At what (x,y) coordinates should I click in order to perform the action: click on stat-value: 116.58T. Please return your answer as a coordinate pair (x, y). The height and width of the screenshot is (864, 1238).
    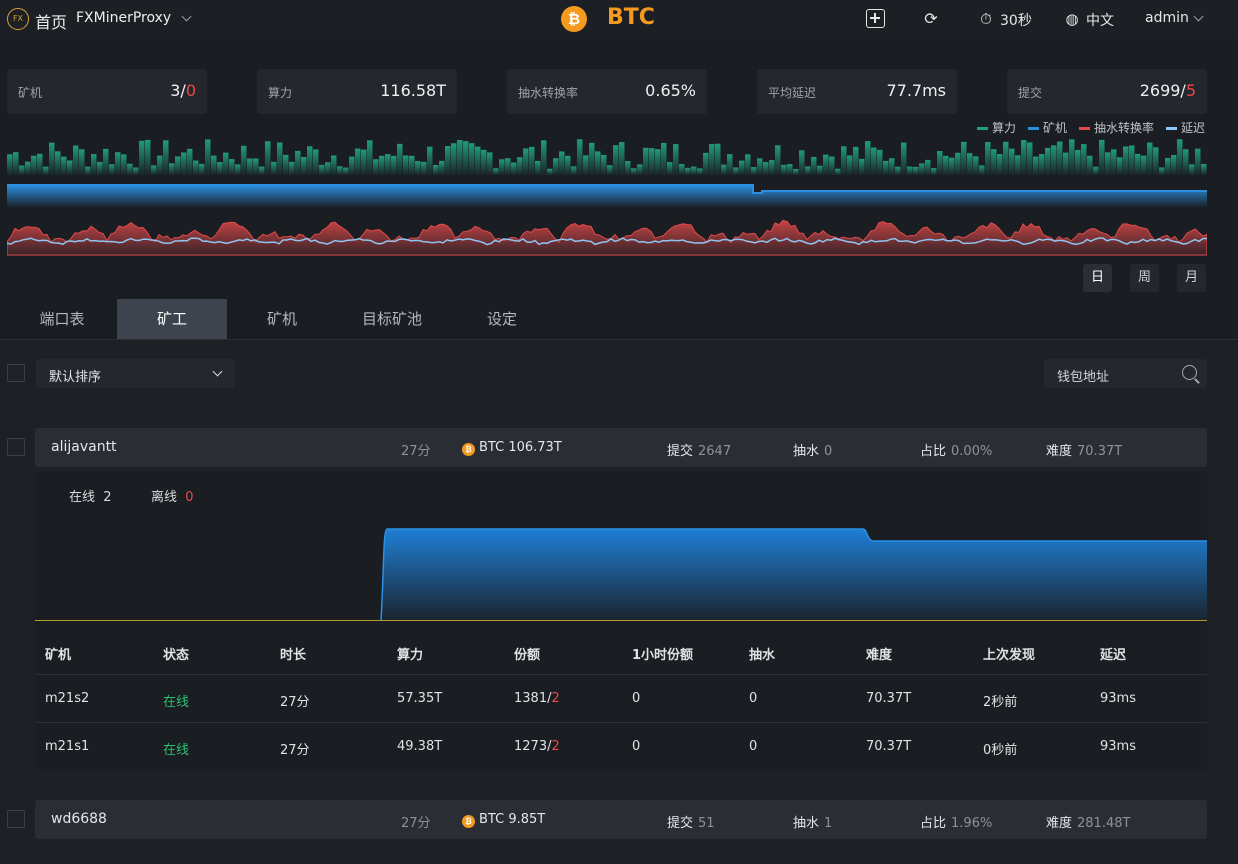
    Looking at the image, I should click on (413, 90).